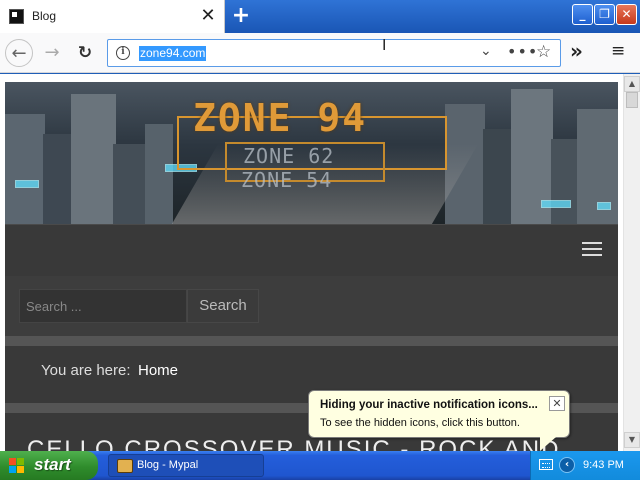  What do you see at coordinates (548, 444) in the screenshot?
I see `balloon-tail` at bounding box center [548, 444].